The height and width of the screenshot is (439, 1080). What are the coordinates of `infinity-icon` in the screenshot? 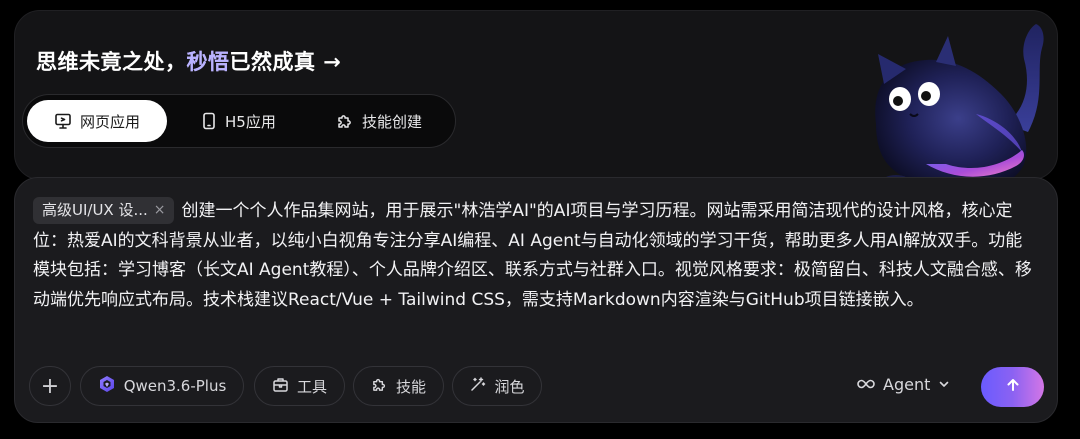 It's located at (866, 384).